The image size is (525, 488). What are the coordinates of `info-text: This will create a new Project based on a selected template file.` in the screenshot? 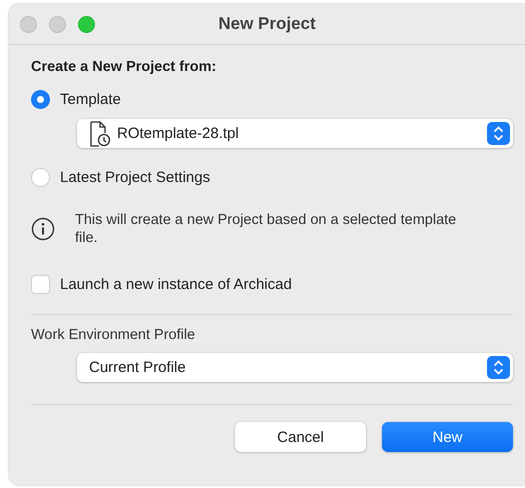 It's located at (266, 229).